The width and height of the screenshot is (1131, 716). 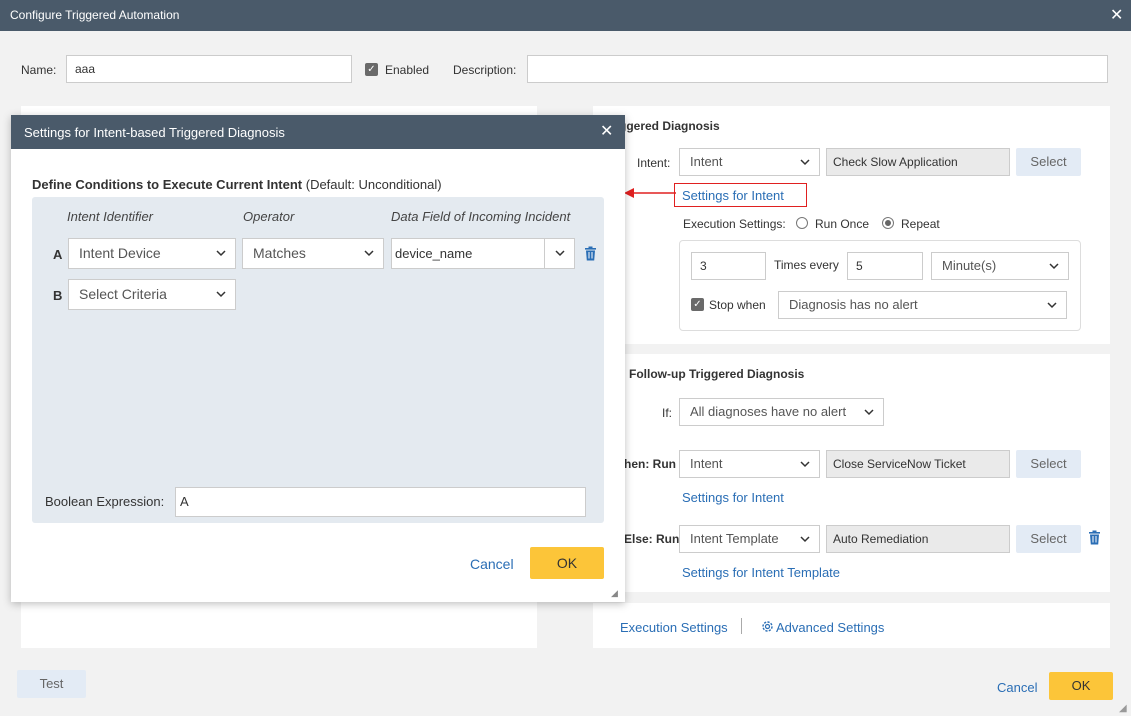 I want to click on gear-icon, so click(x=767, y=628).